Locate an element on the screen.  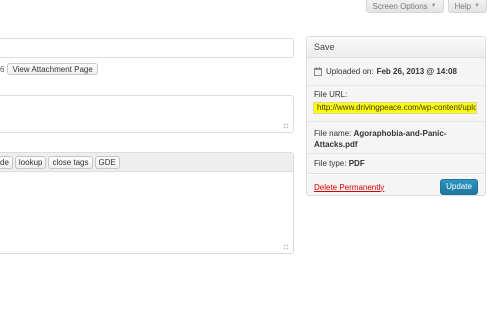
screen-options-button: Screen Options ▼ is located at coordinates (404, 6).